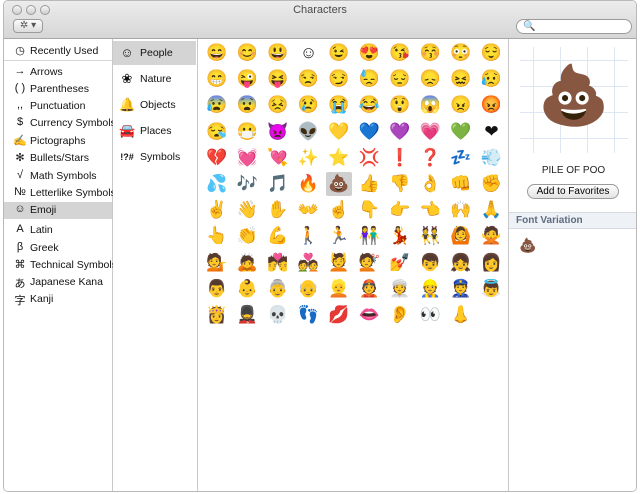  What do you see at coordinates (58, 72) in the screenshot?
I see `category-item: → Arrows` at bounding box center [58, 72].